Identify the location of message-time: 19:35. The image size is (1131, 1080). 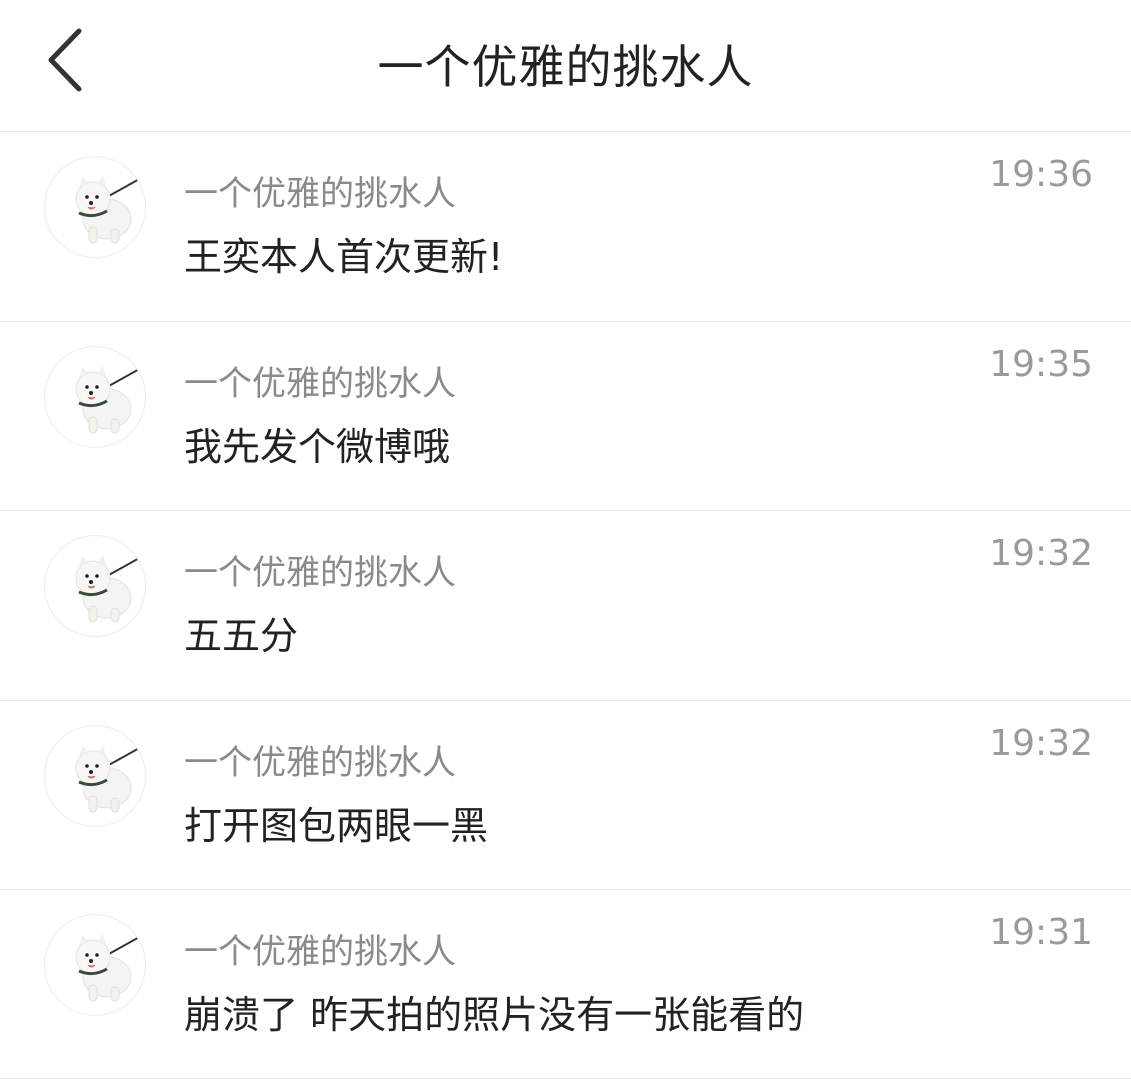
(1041, 364).